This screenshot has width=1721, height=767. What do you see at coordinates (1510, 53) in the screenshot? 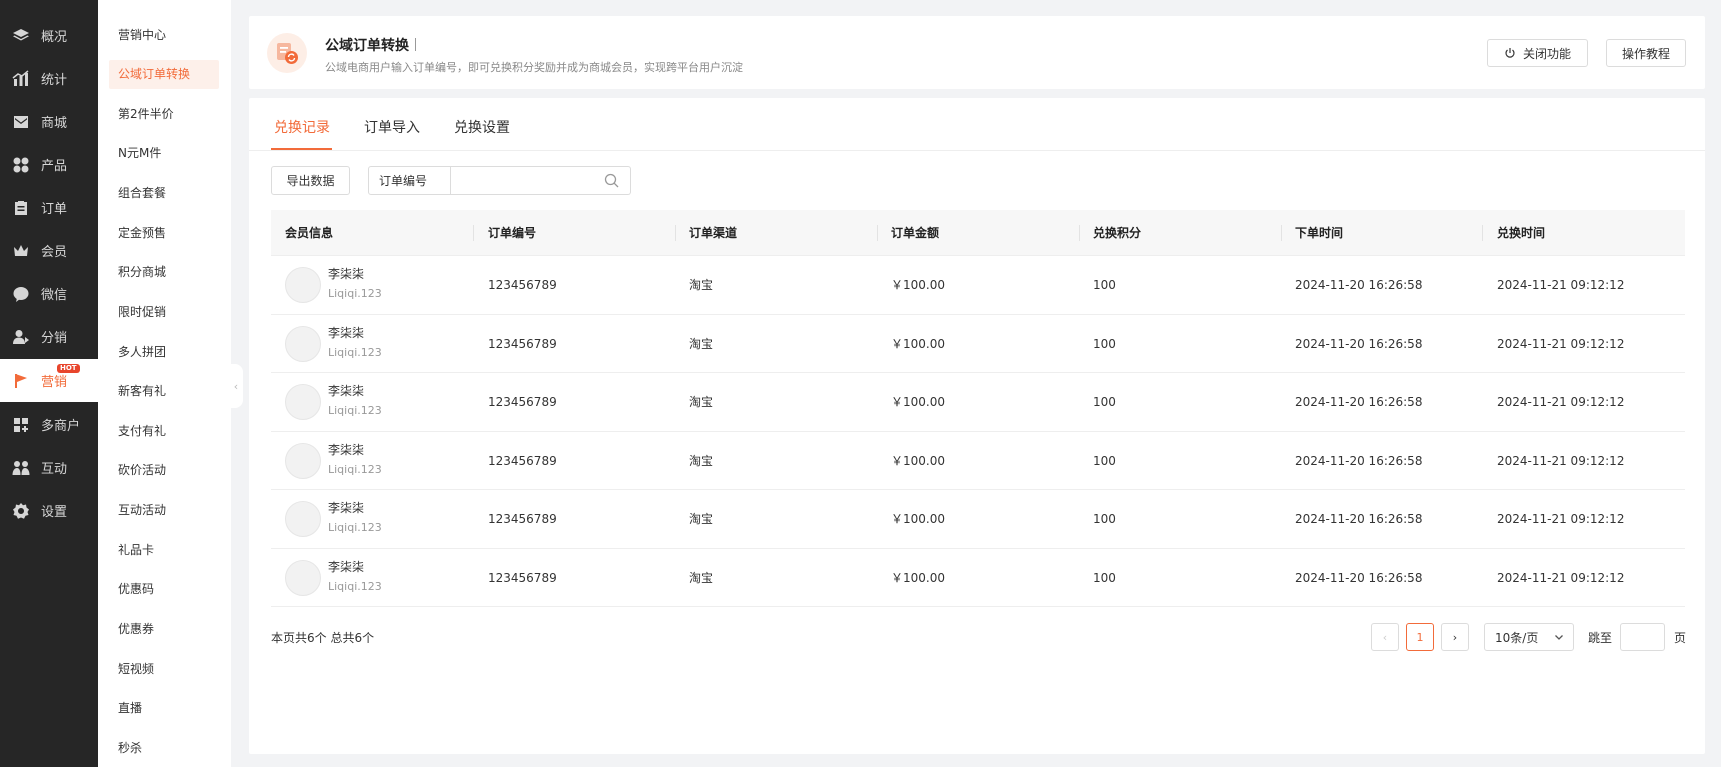
I see `power-icon` at bounding box center [1510, 53].